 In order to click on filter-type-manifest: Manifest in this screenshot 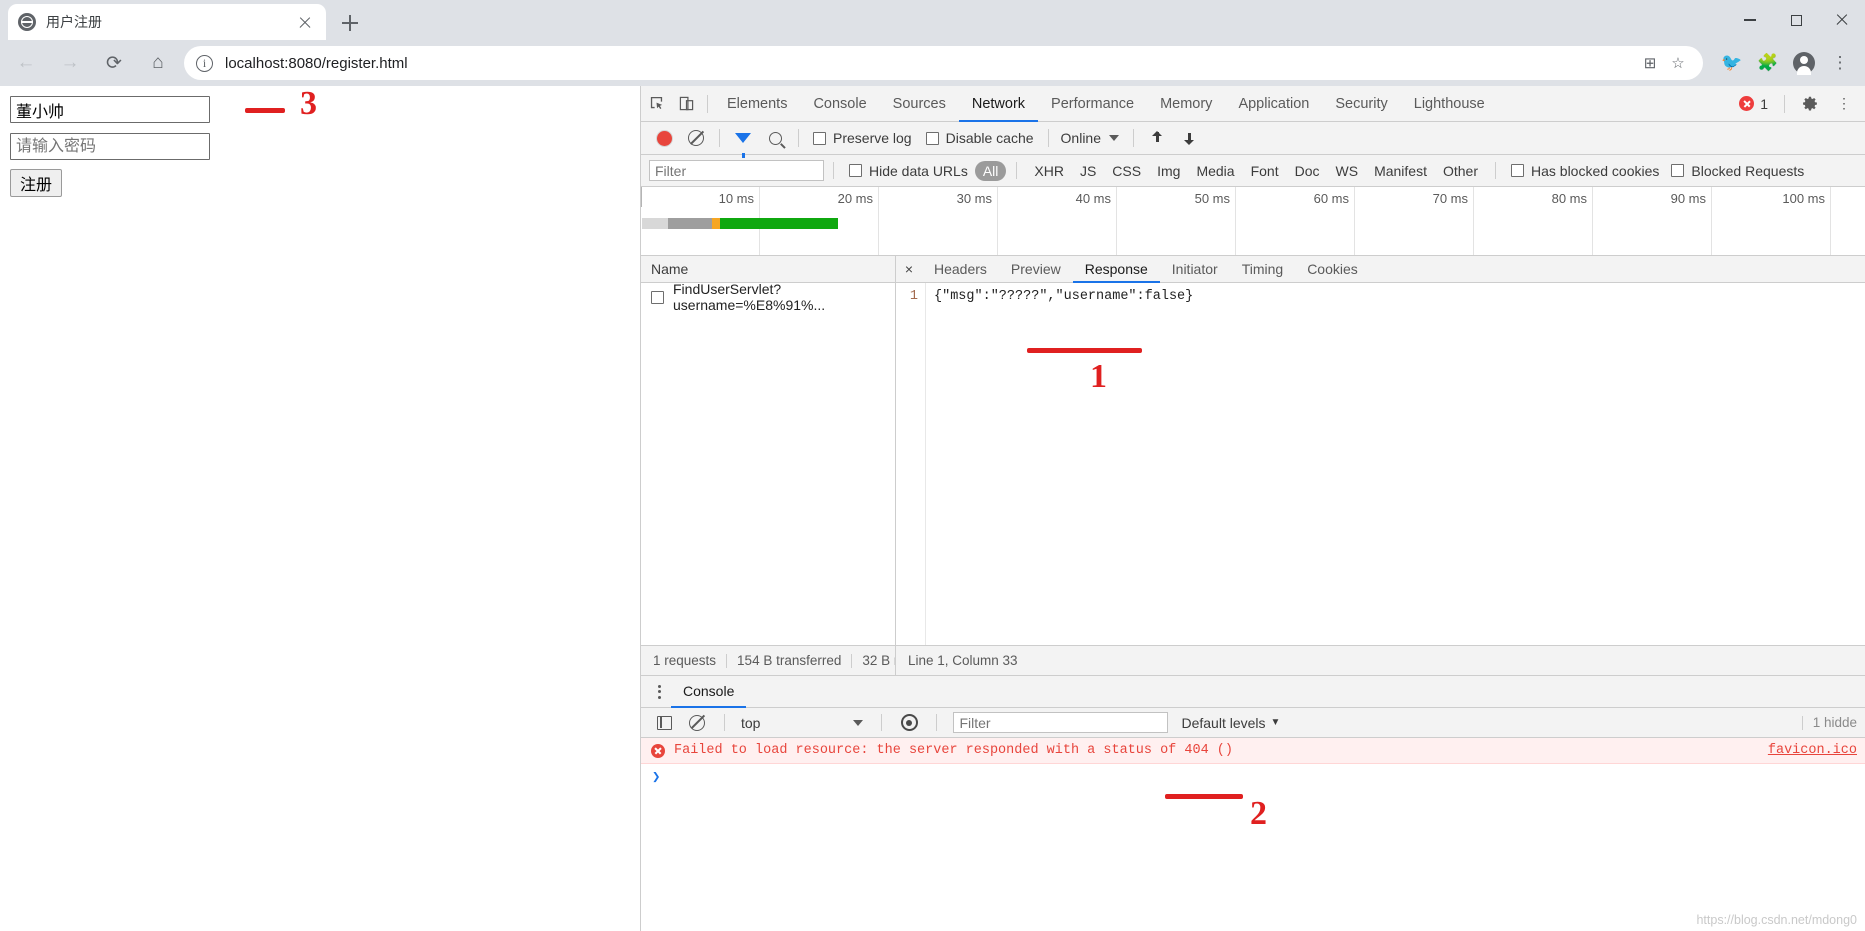, I will do `click(1400, 171)`.